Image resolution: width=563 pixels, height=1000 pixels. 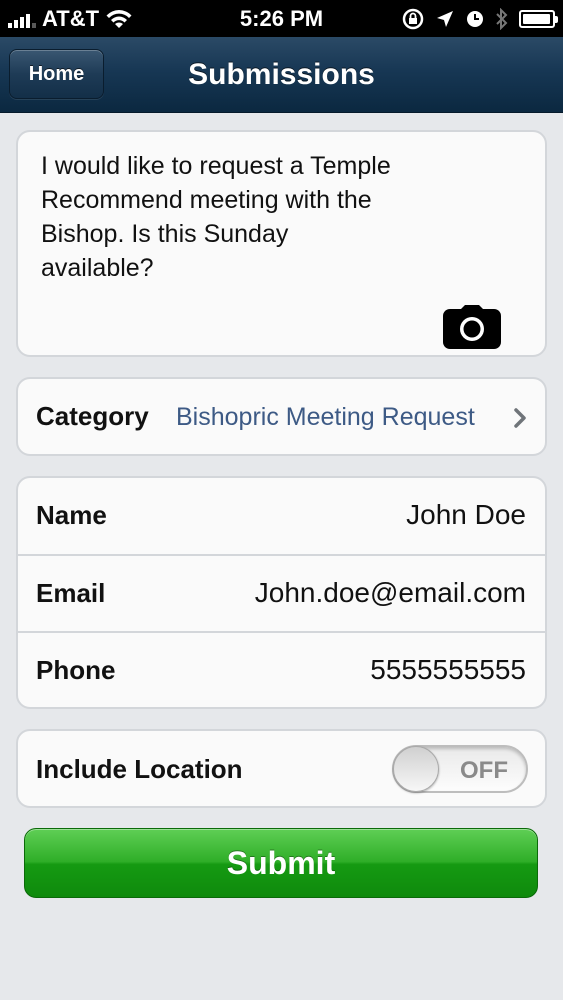 I want to click on chevron-right-icon, so click(x=520, y=418).